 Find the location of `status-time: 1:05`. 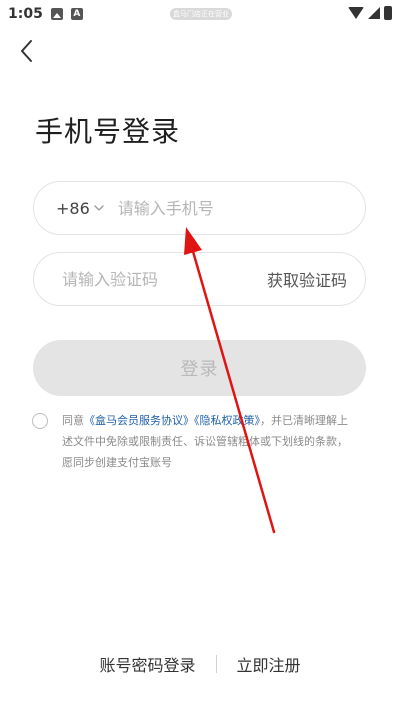

status-time: 1:05 is located at coordinates (25, 14).